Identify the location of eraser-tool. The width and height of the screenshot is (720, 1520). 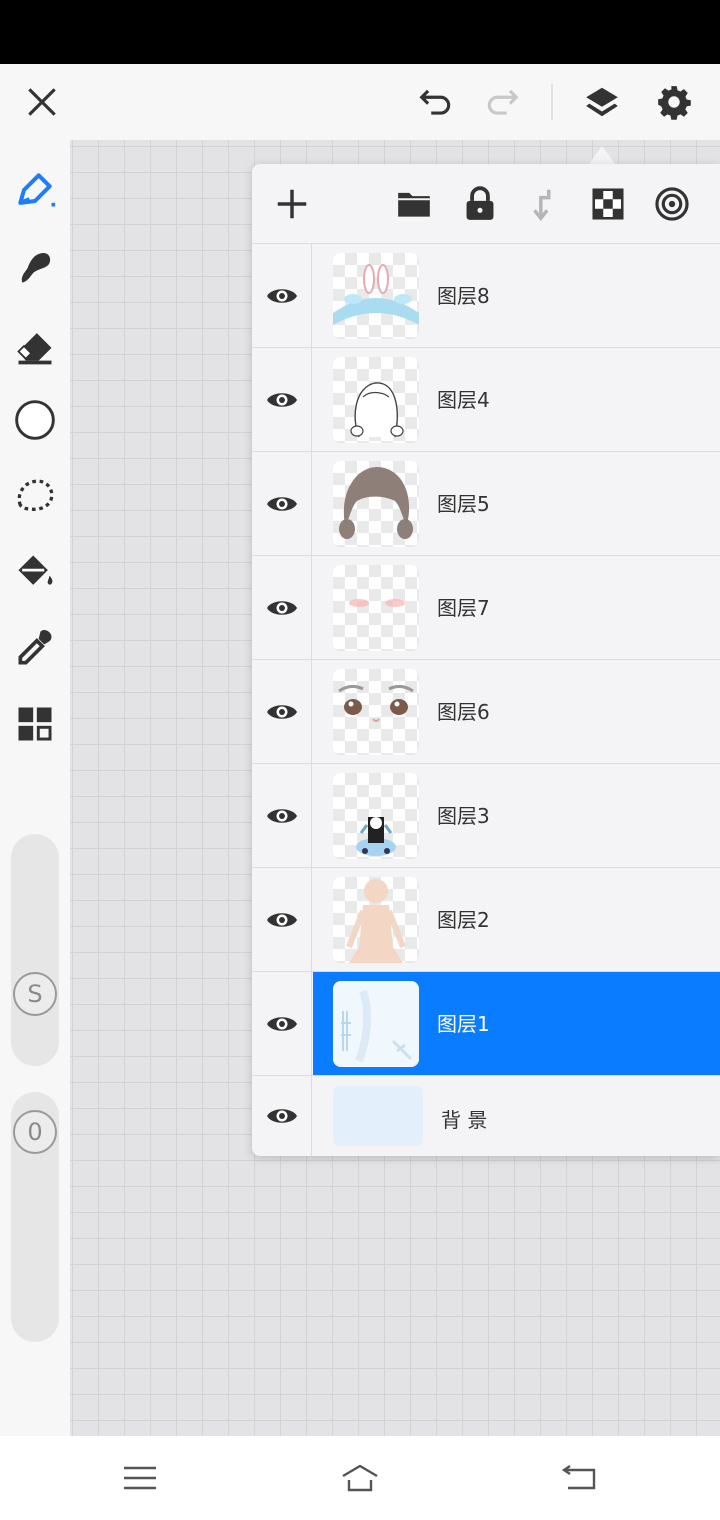
(35, 346).